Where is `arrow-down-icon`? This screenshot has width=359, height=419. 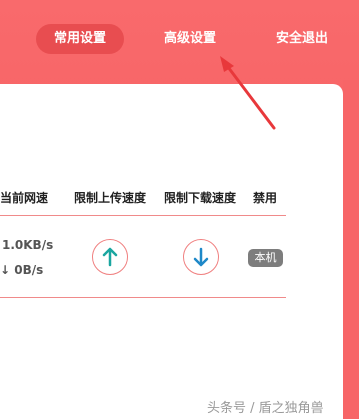
arrow-down-icon is located at coordinates (201, 257).